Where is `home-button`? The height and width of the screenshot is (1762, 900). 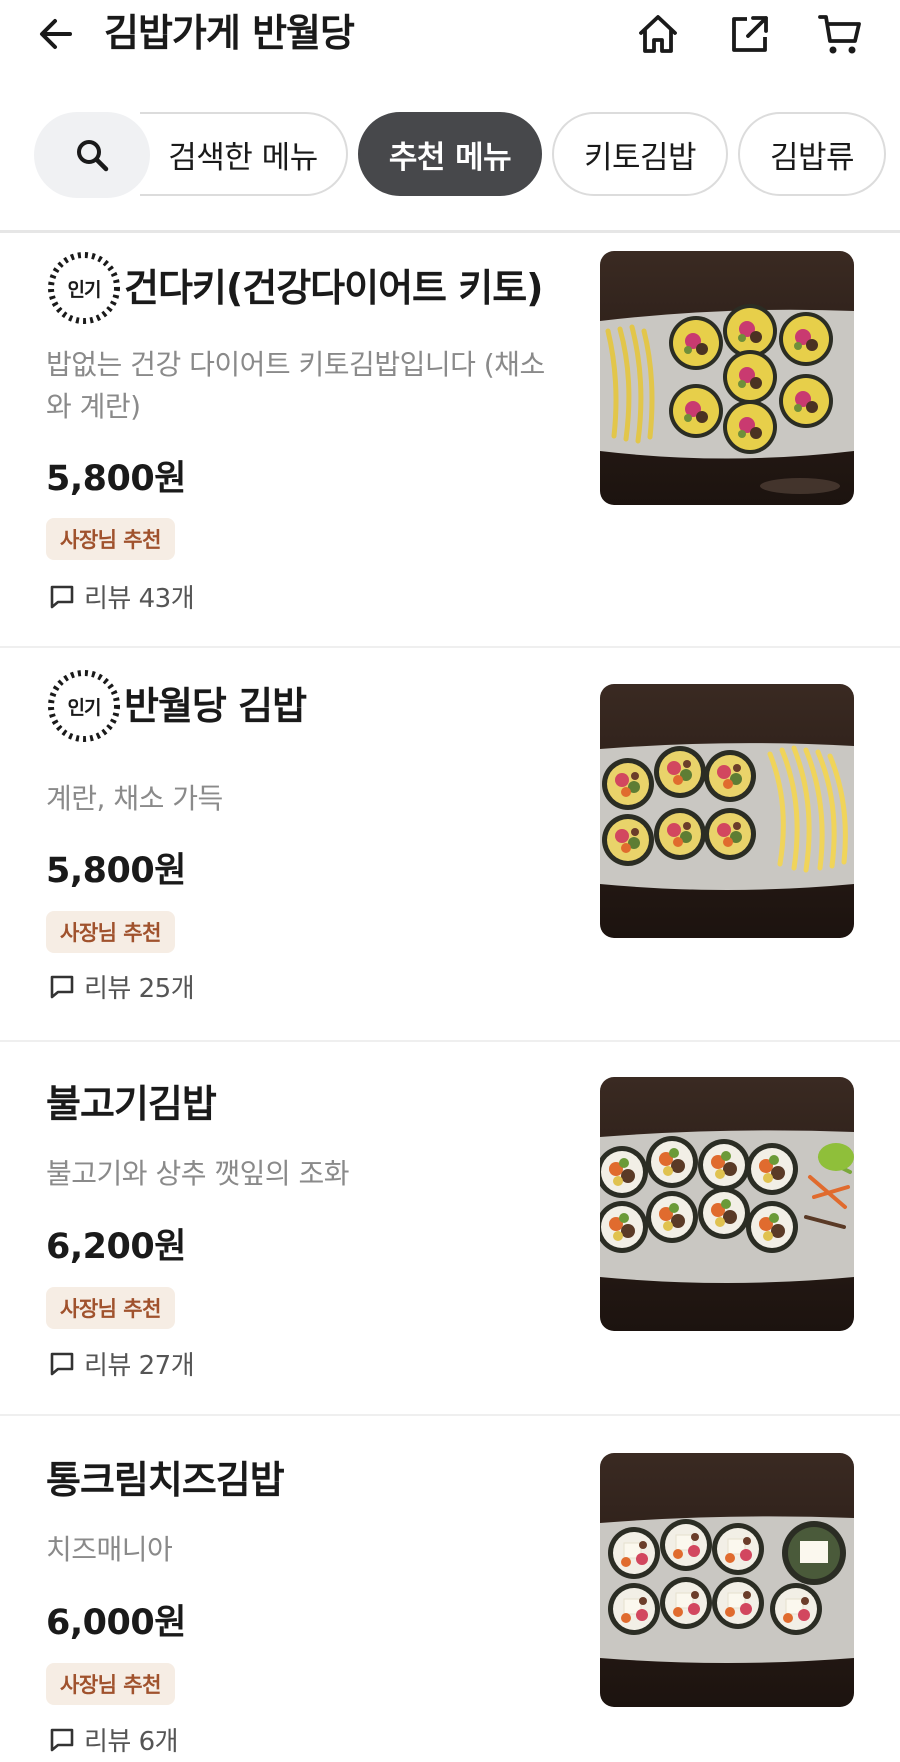 home-button is located at coordinates (658, 34).